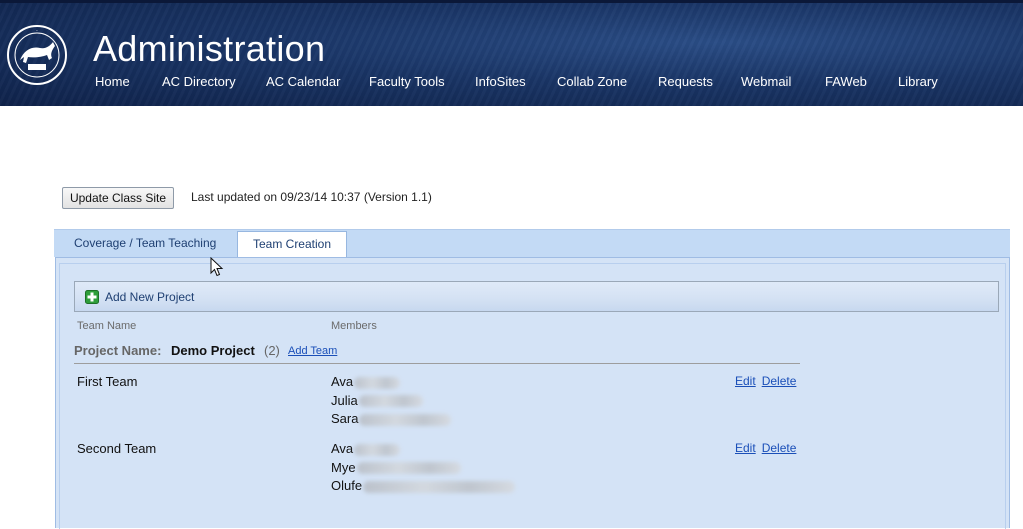  What do you see at coordinates (217, 267) in the screenshot?
I see `mouse-pointer-icon` at bounding box center [217, 267].